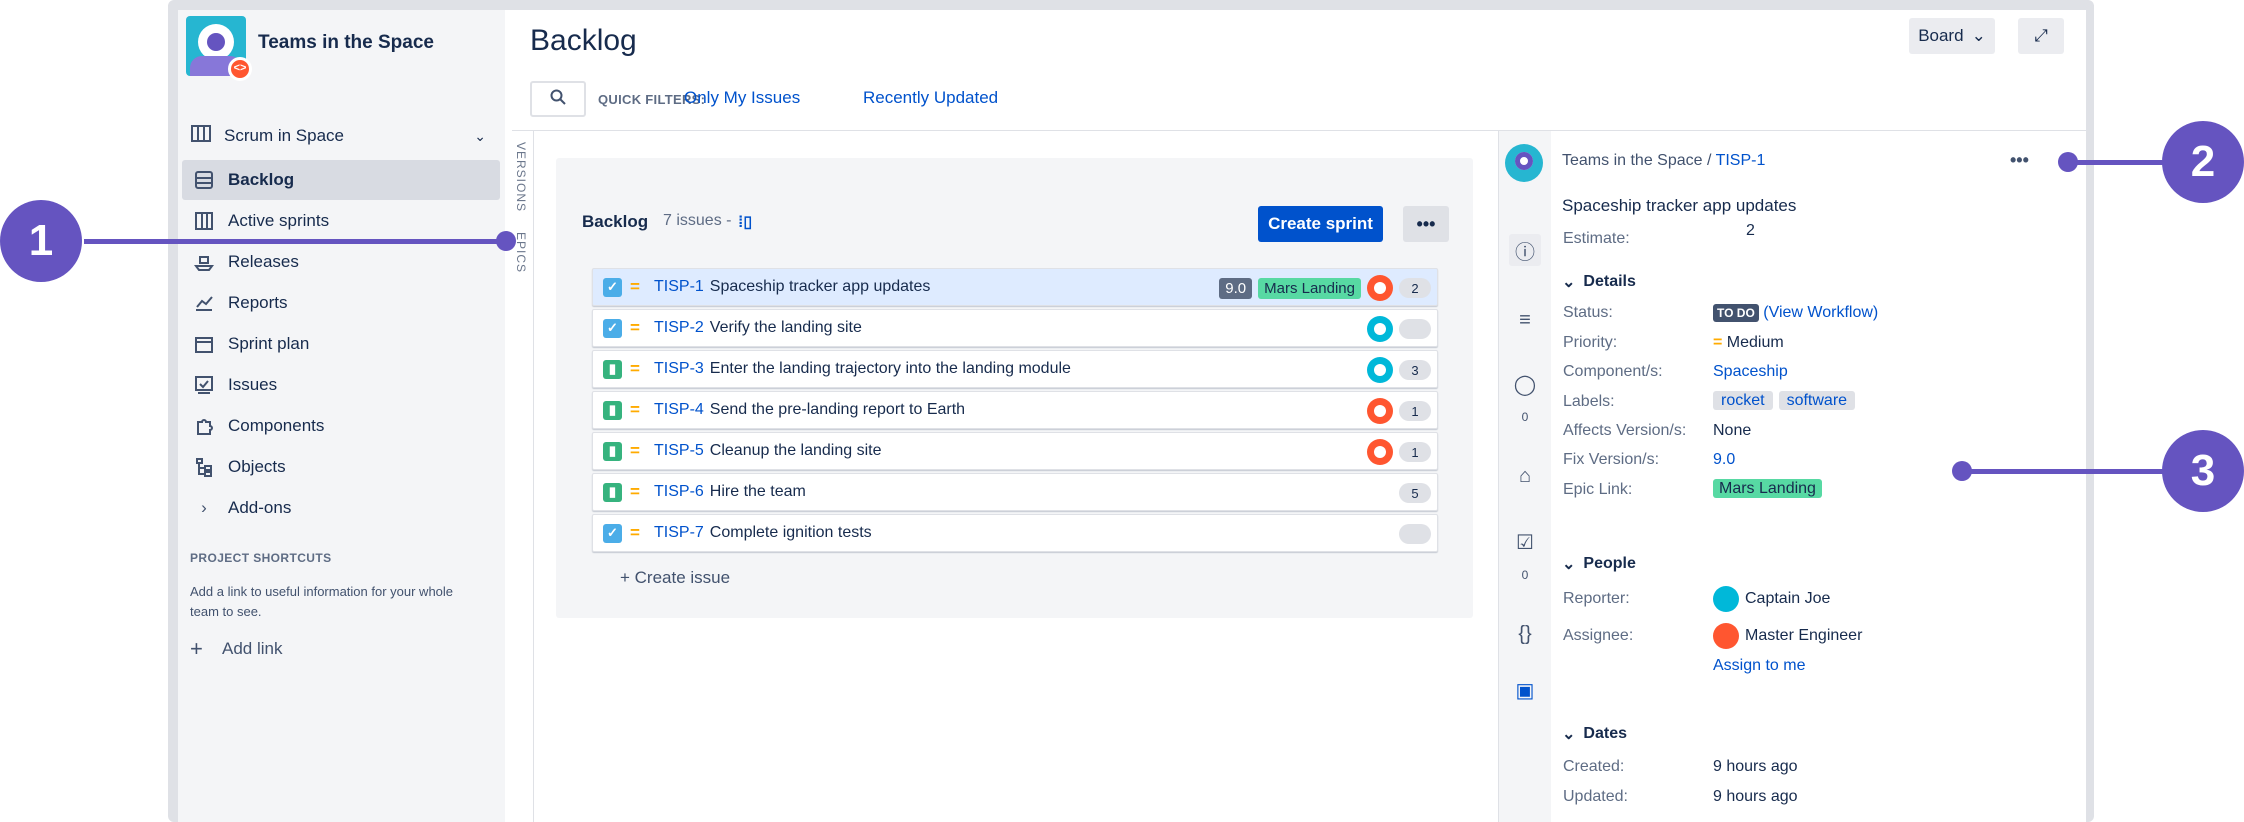 This screenshot has width=2244, height=822. I want to click on sidebar-item-objects: Objects, so click(341, 467).